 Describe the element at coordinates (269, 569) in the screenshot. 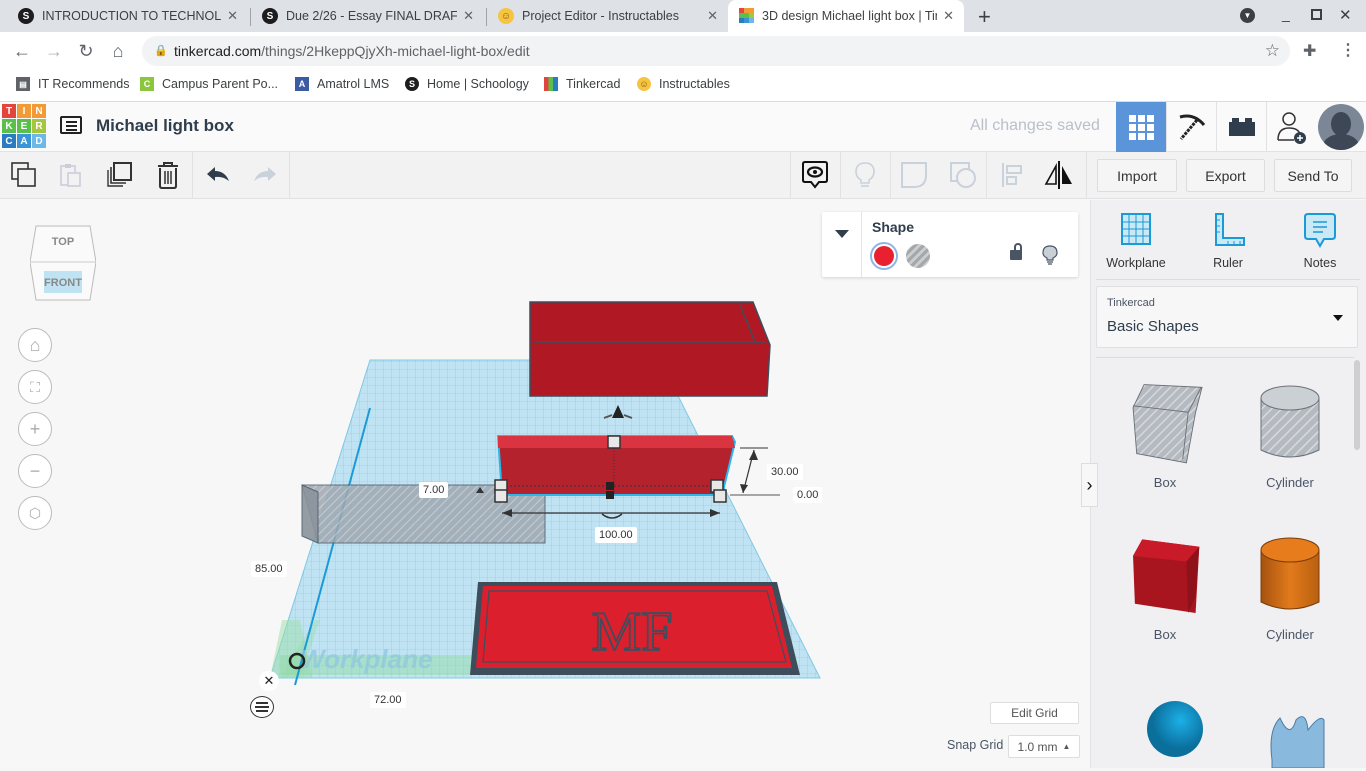

I see `ruler-y-dimension: 85.00` at that location.